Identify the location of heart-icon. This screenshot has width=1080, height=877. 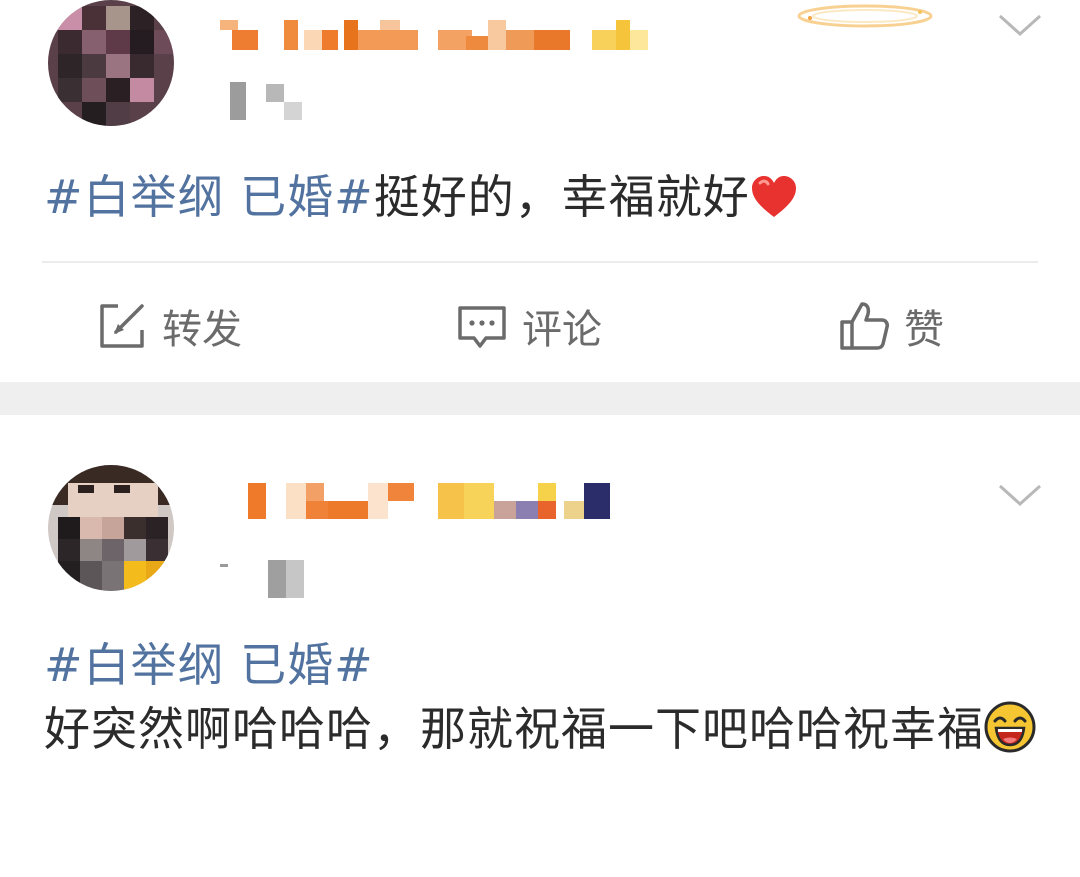
(773, 196).